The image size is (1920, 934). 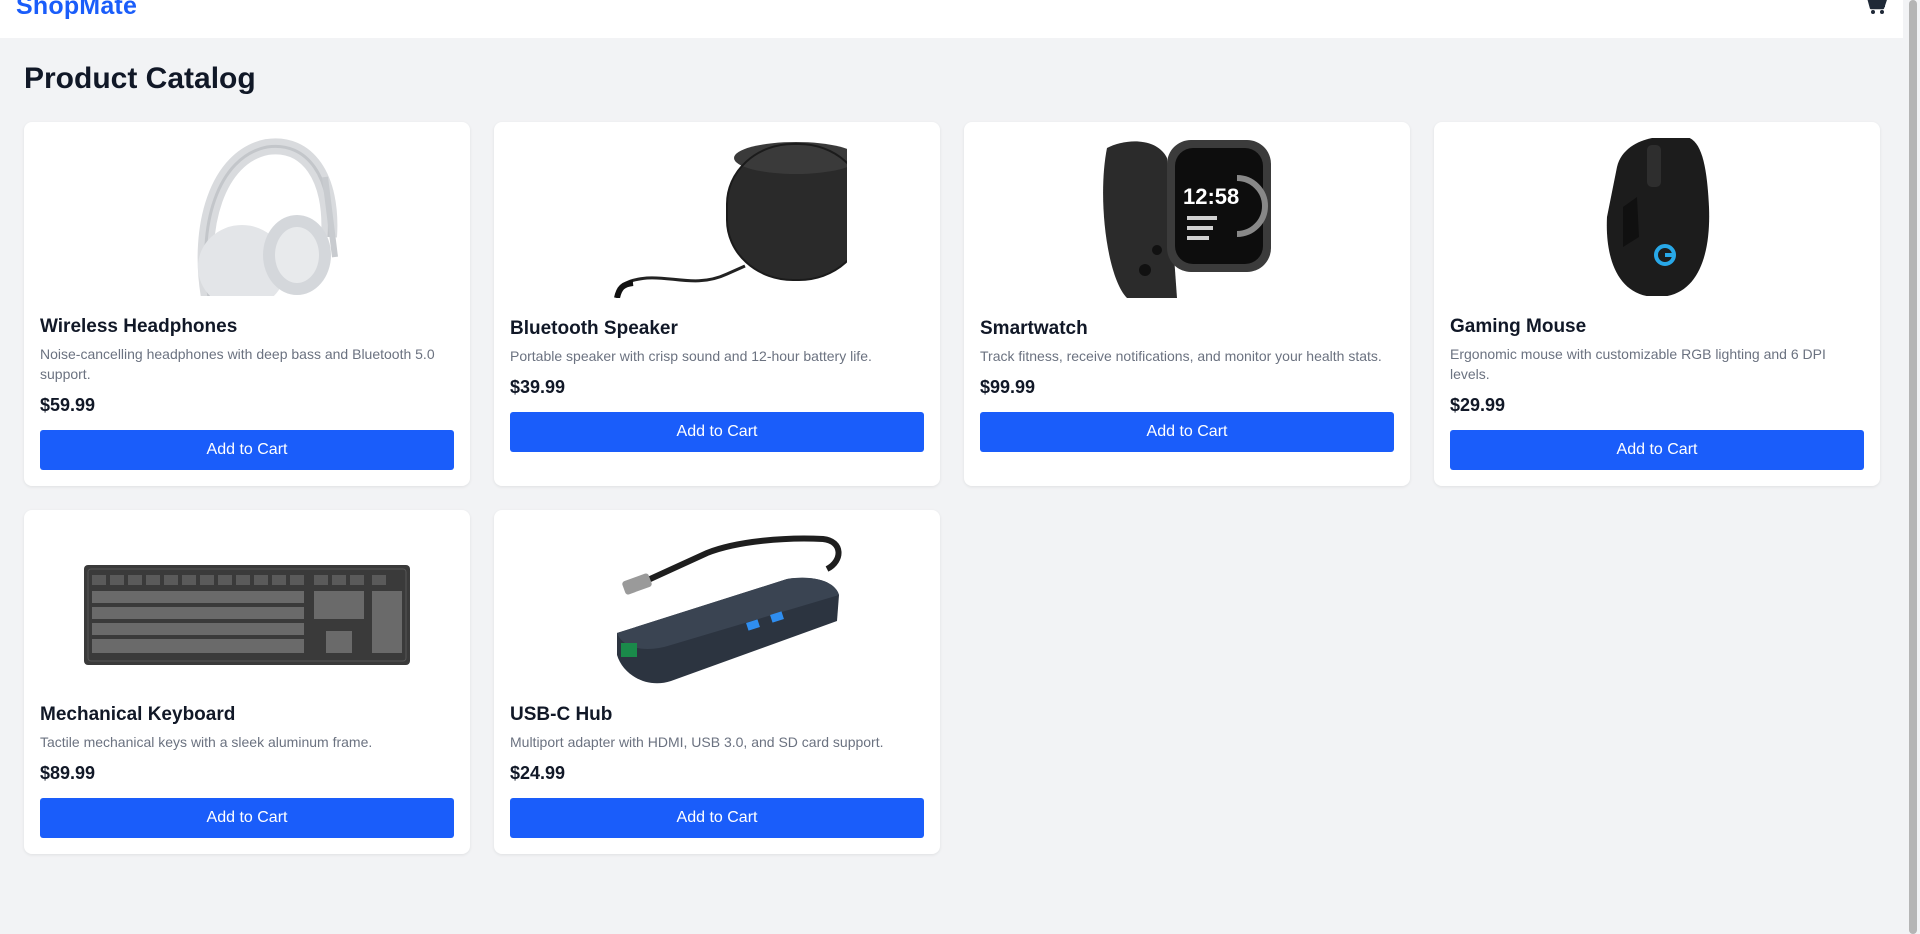 I want to click on keyboard-image, so click(x=247, y=605).